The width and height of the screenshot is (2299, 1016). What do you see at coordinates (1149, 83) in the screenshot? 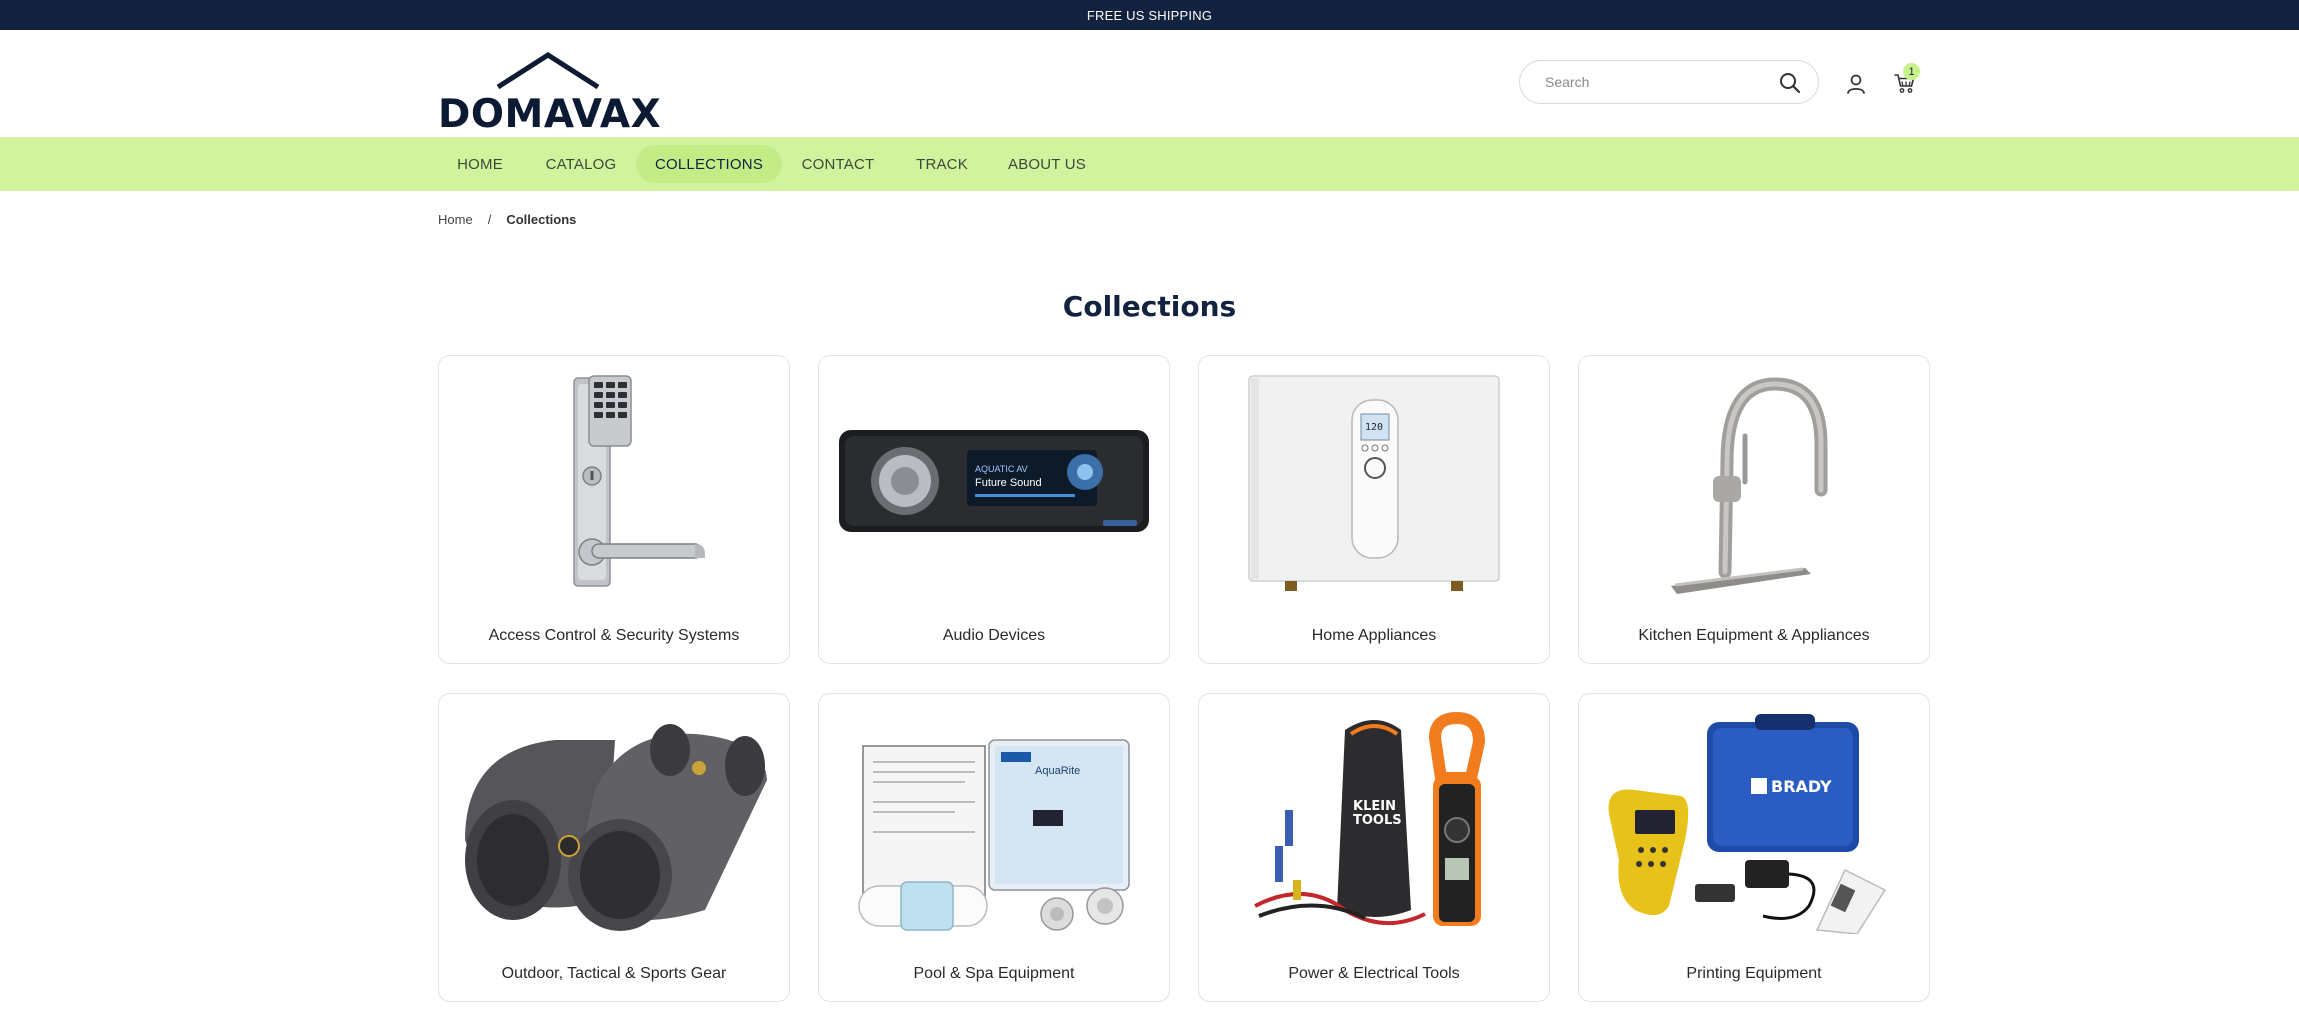
I see `site-header: DOMAVAX 1` at bounding box center [1149, 83].